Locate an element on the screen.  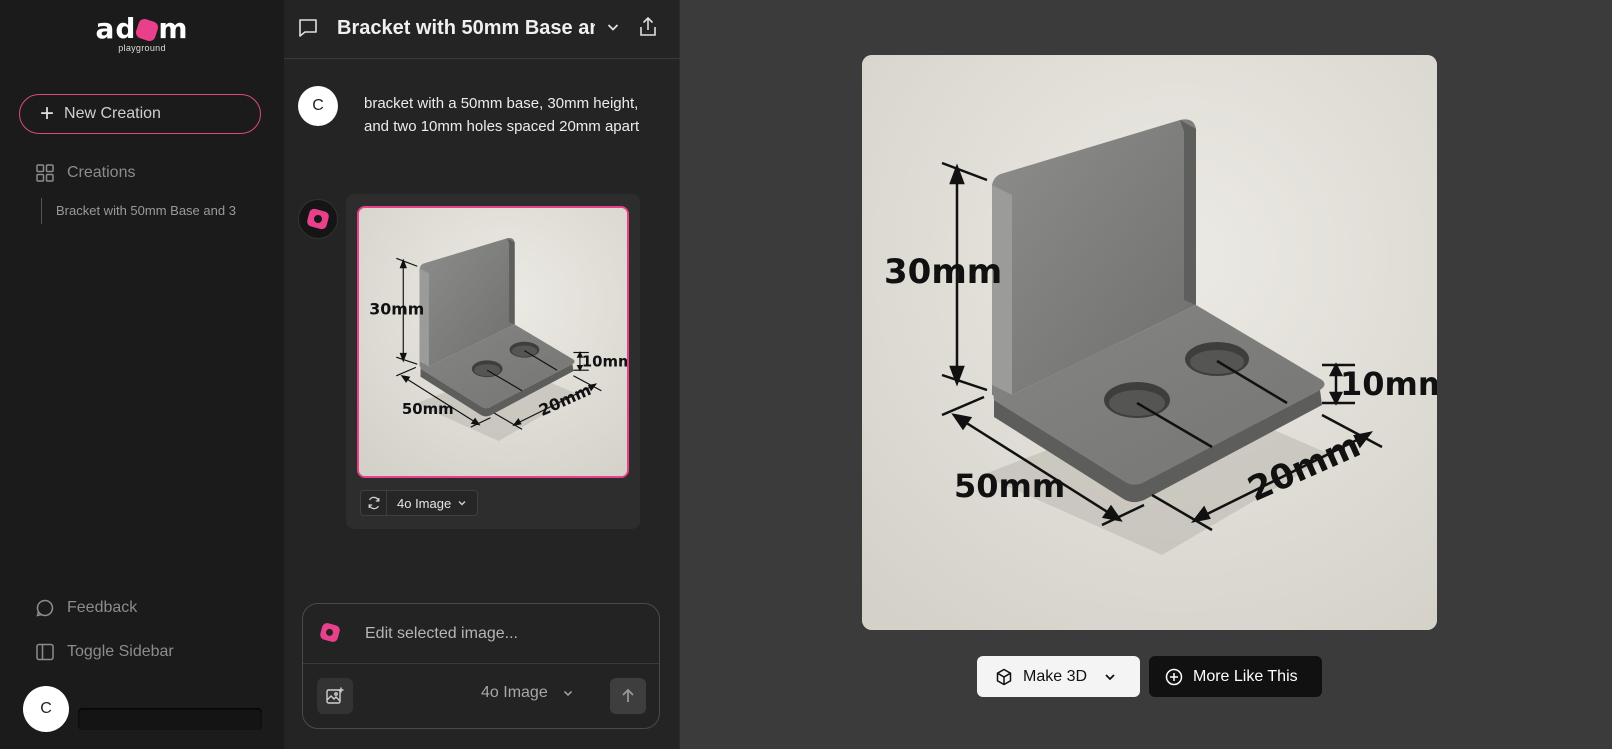
generation-controls: 4o Image is located at coordinates (419, 503).